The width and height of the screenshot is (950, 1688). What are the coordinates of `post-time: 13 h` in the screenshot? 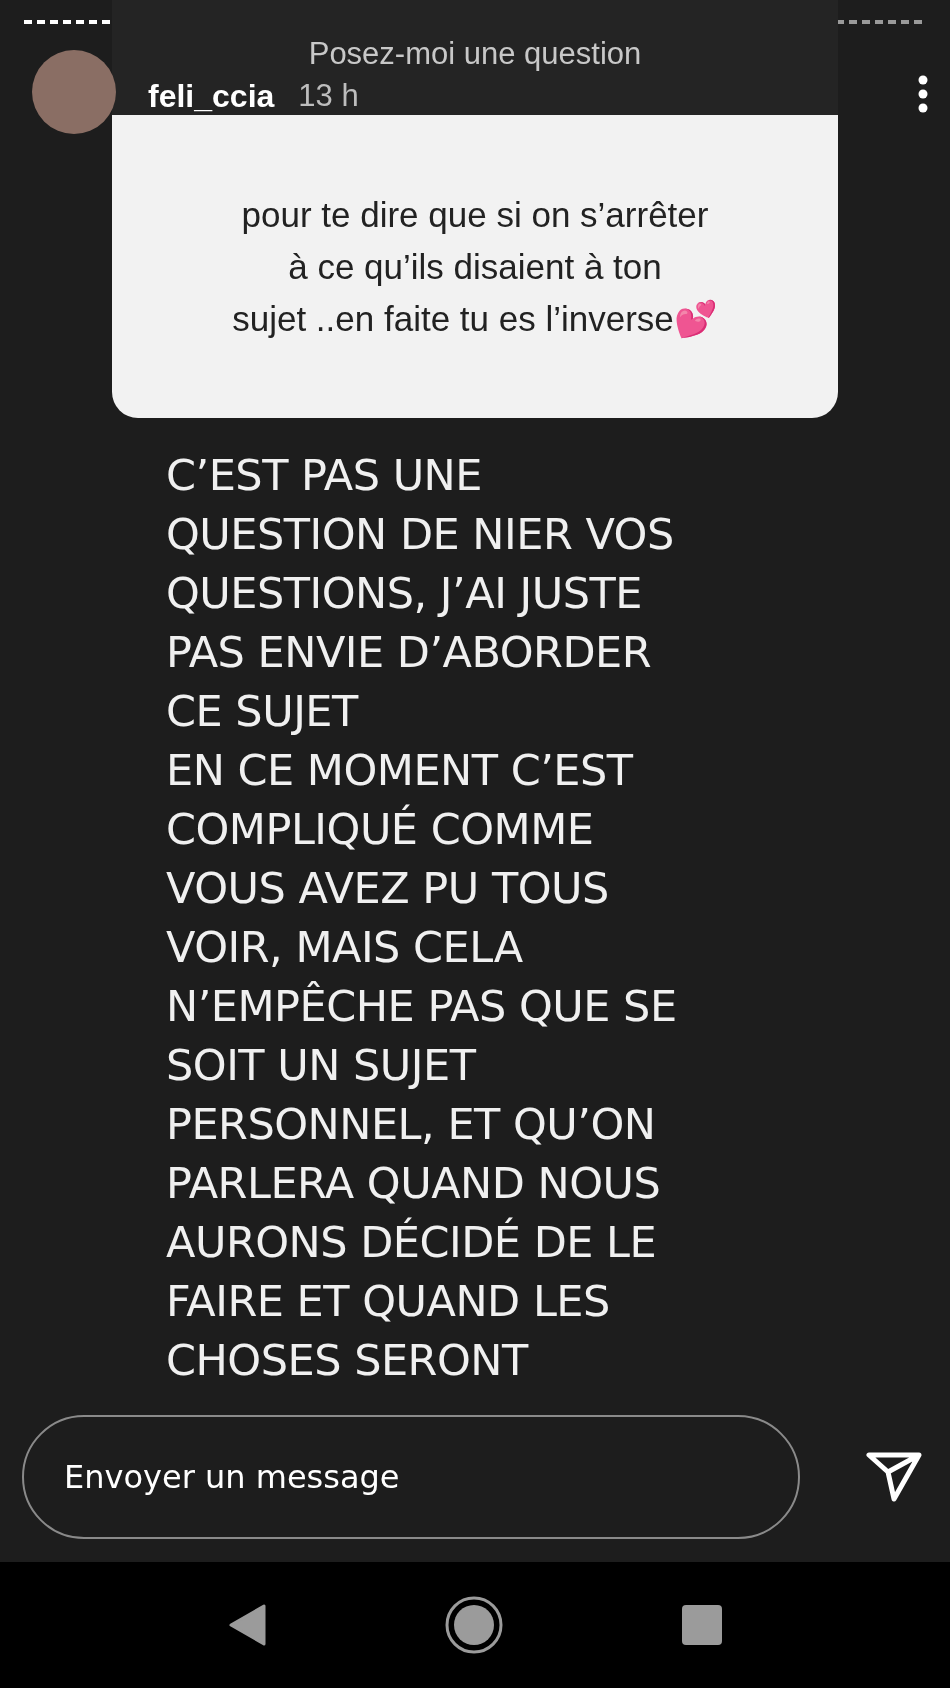 It's located at (328, 96).